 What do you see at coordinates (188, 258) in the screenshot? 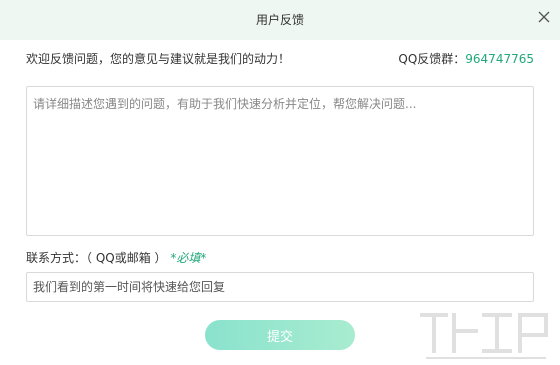
I see `required-tag: *必填*` at bounding box center [188, 258].